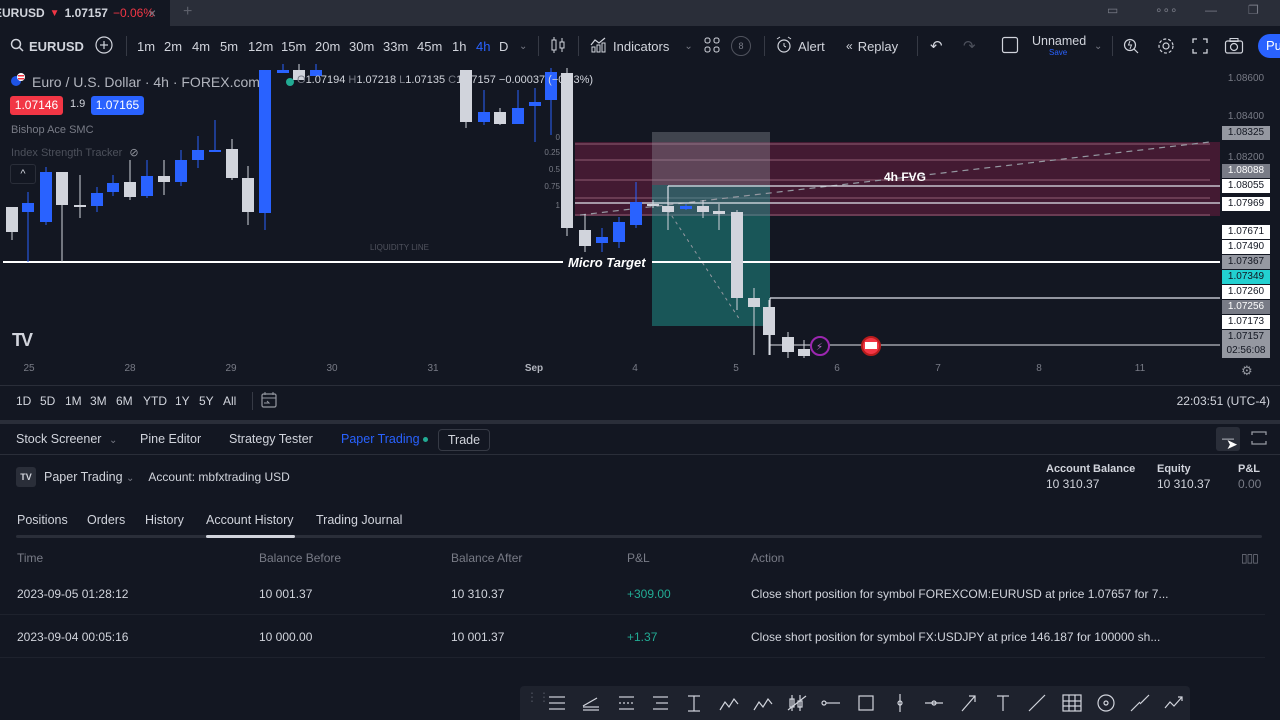  Describe the element at coordinates (104, 46) in the screenshot. I see `compare-symbol-button` at that location.